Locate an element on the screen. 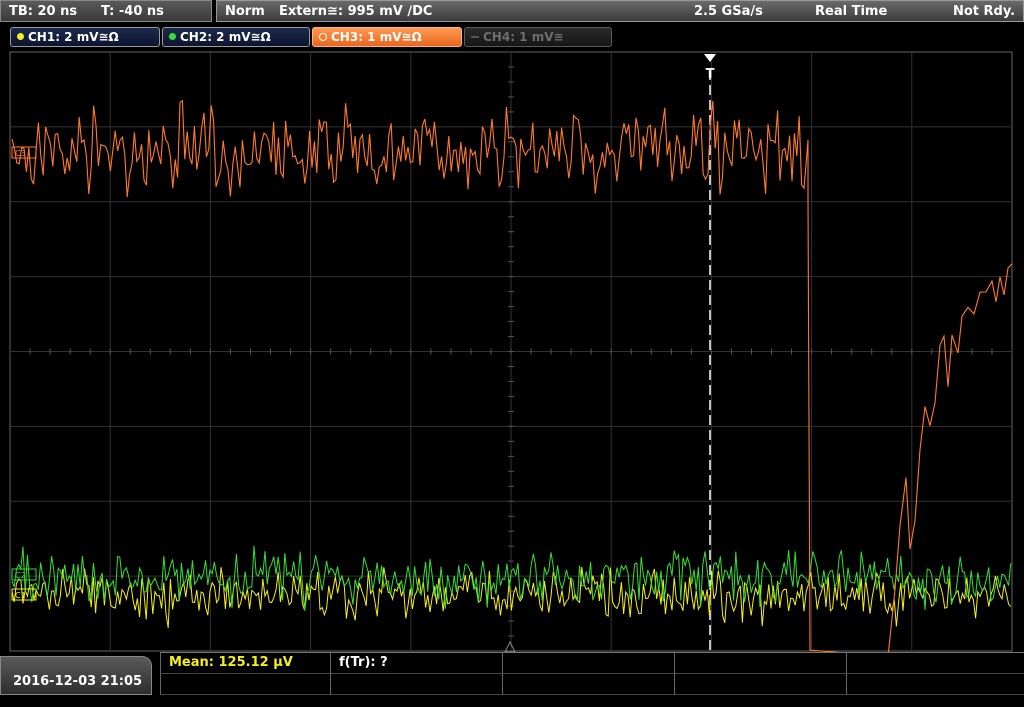 The width and height of the screenshot is (1024, 707). ch4-label: CH4: 1 mV≅ is located at coordinates (523, 37).